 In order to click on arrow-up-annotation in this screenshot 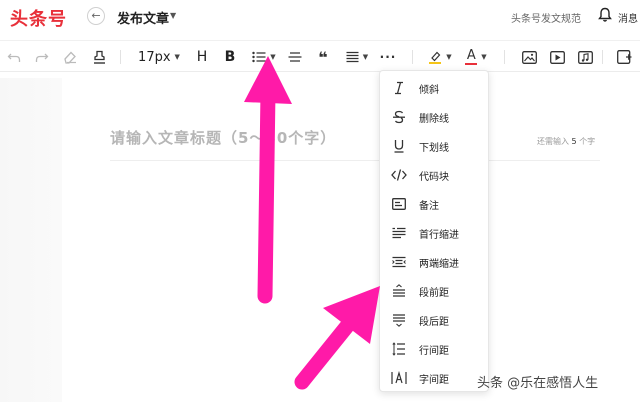, I will do `click(268, 180)`.